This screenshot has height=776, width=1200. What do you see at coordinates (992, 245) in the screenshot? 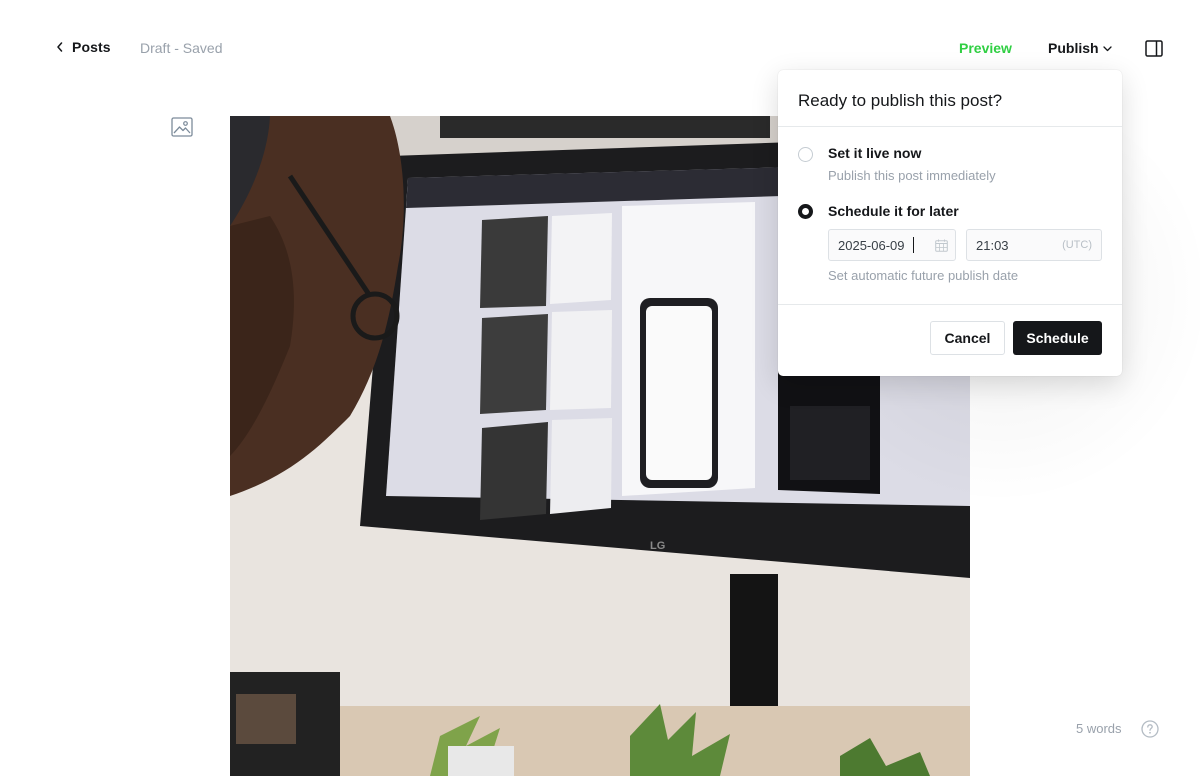
I see `time-value: 21:03` at bounding box center [992, 245].